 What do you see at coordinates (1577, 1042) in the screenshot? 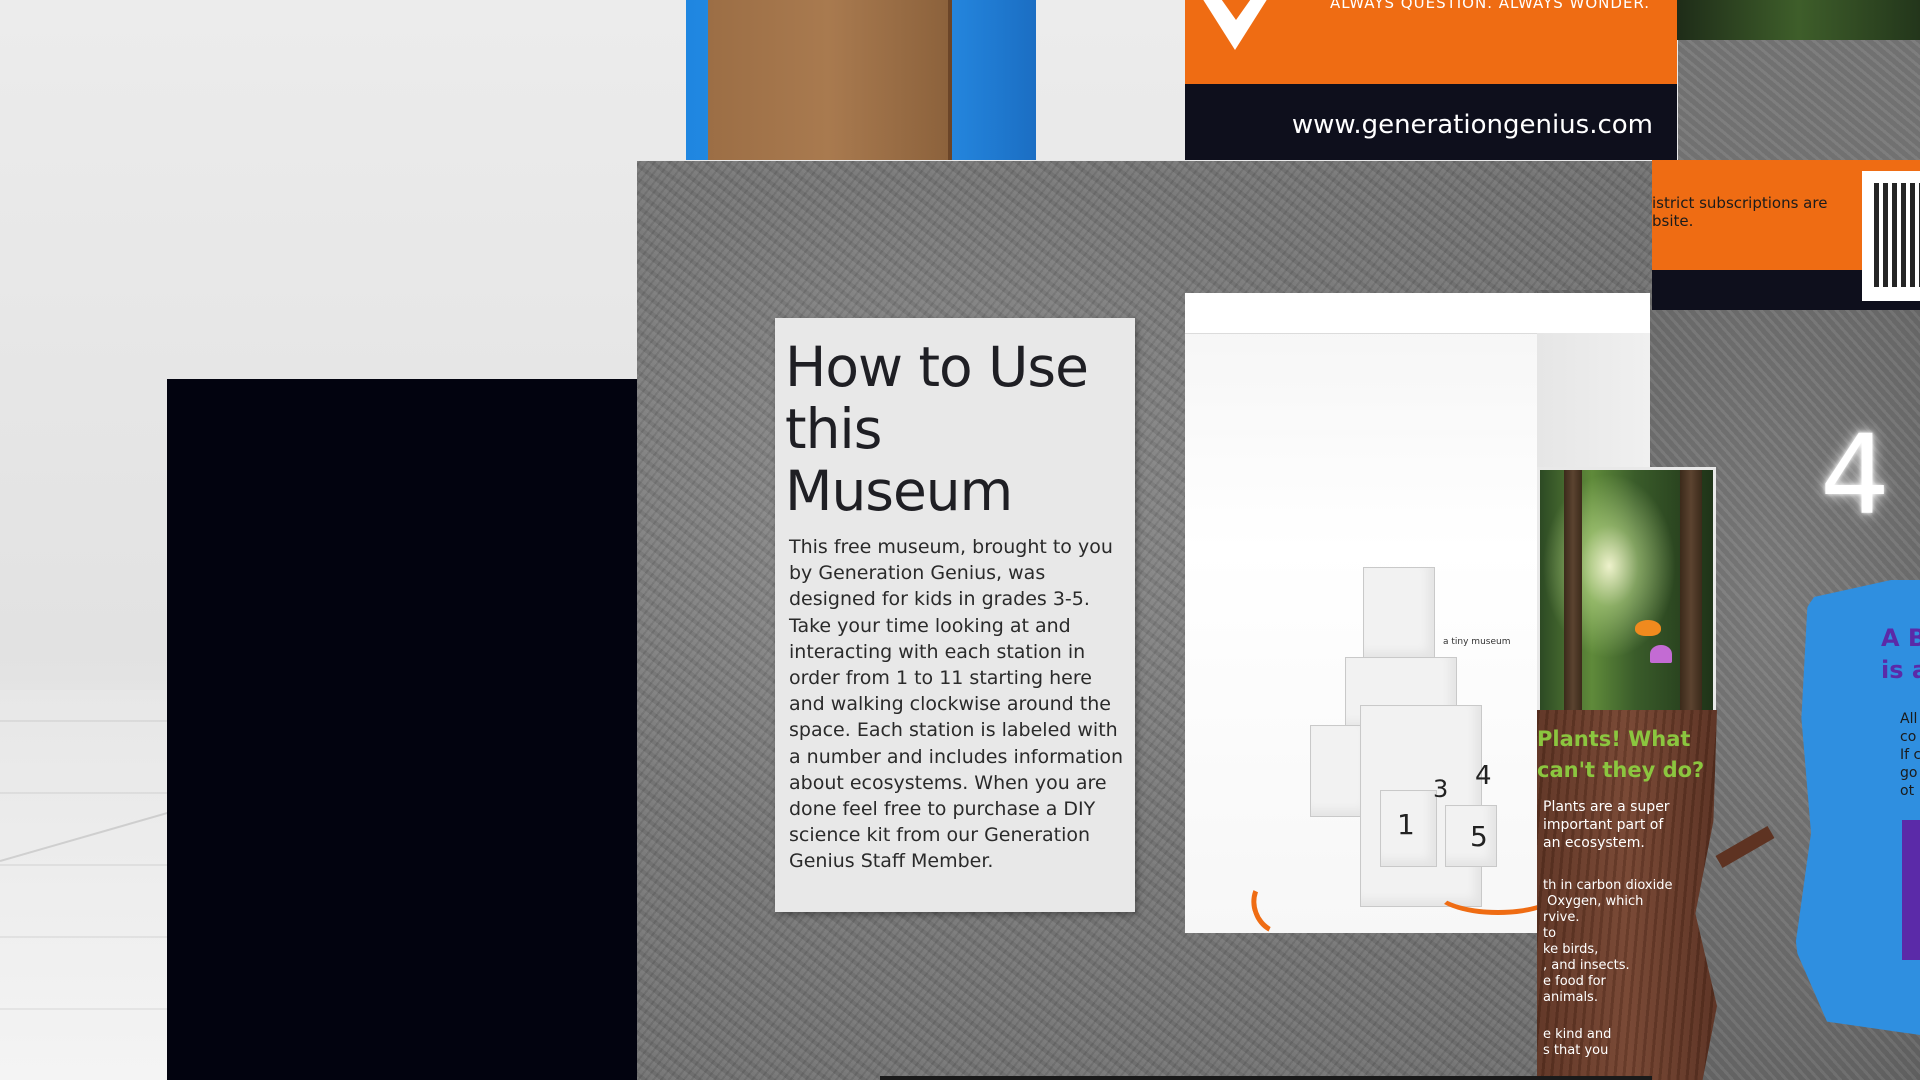
I see `plants-paragraph-3: e kind and s that you` at bounding box center [1577, 1042].